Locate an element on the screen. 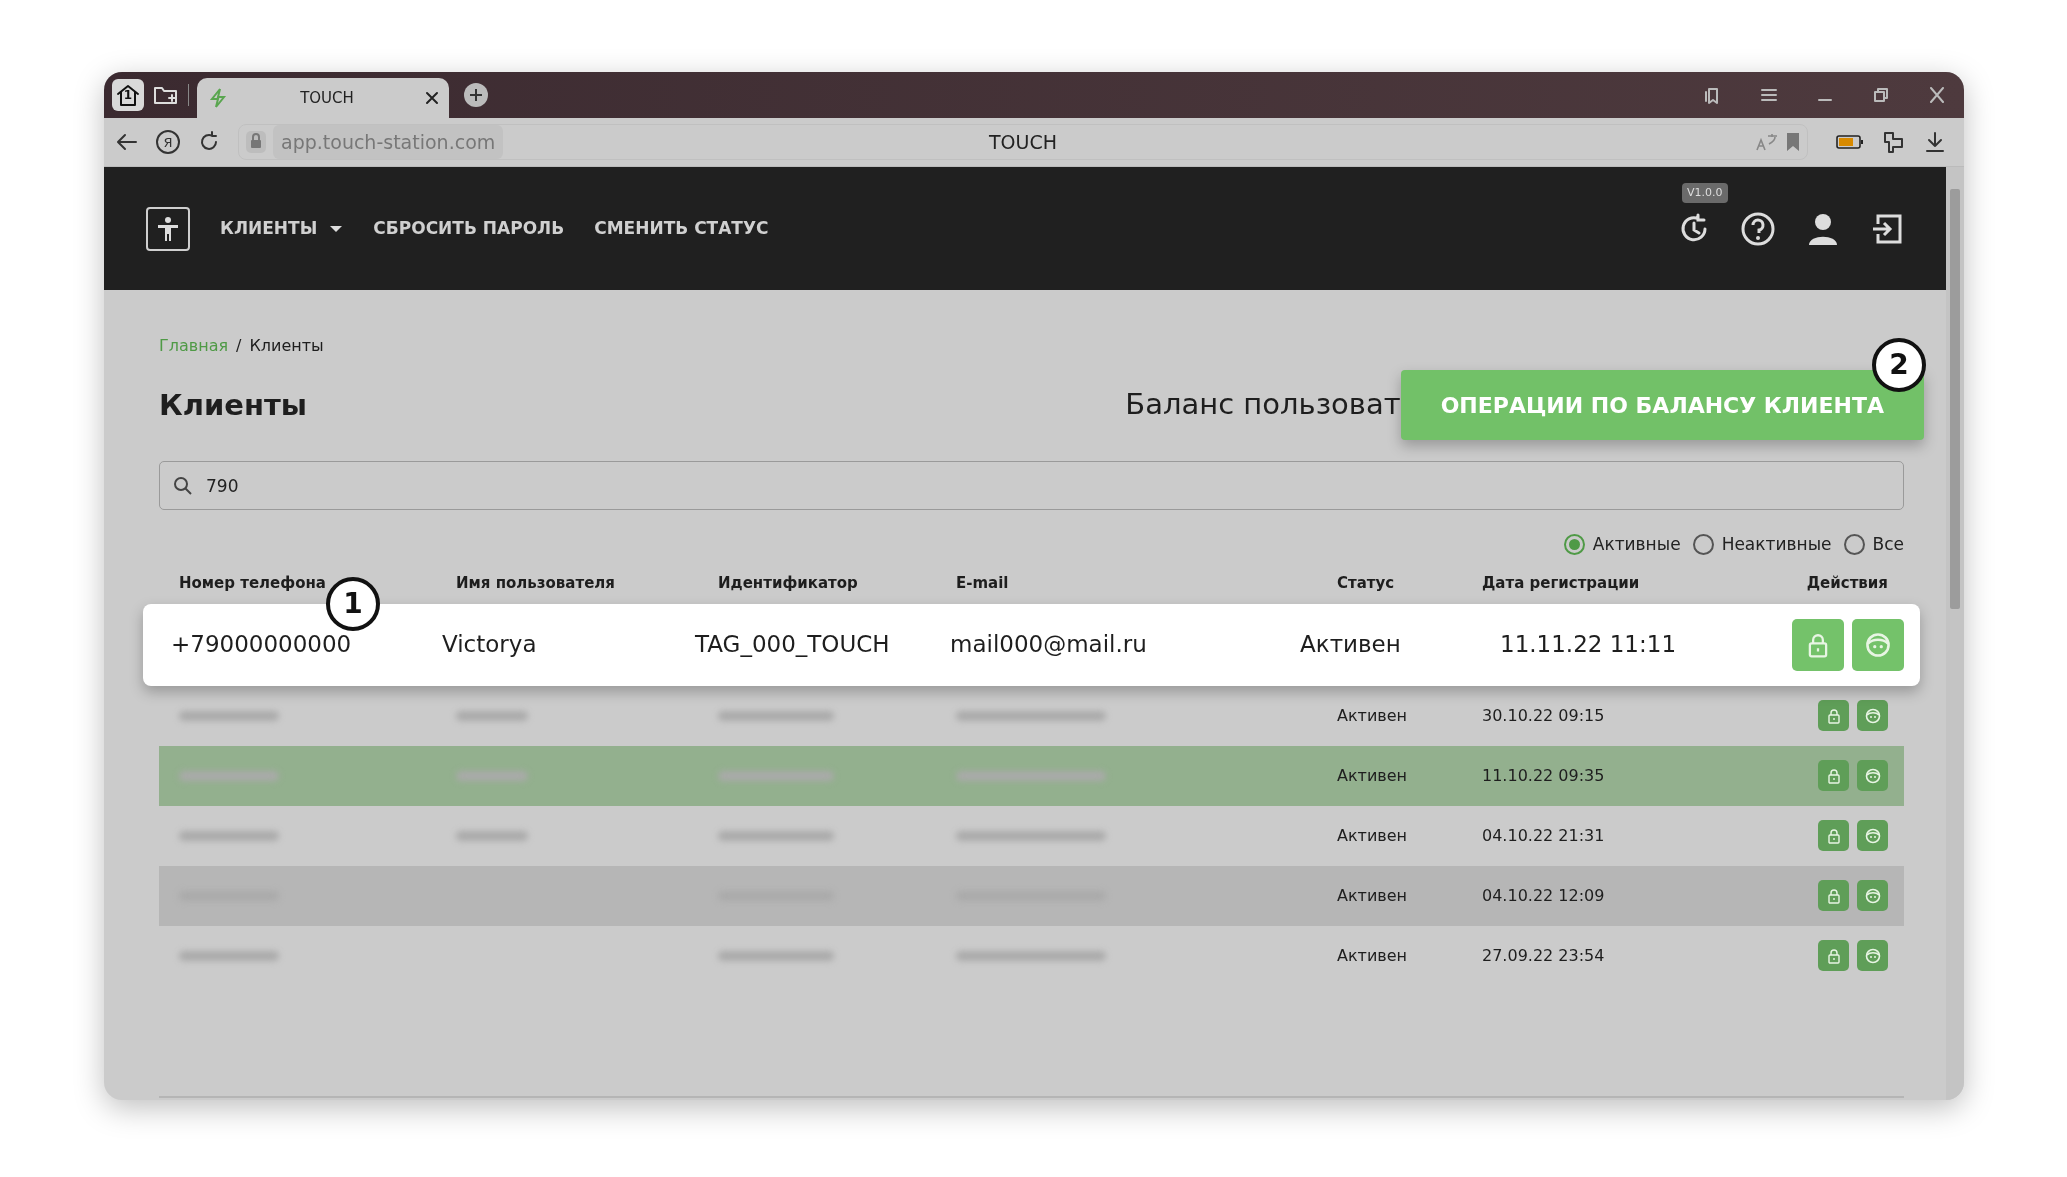  page-title: TOUCH is located at coordinates (1023, 142).